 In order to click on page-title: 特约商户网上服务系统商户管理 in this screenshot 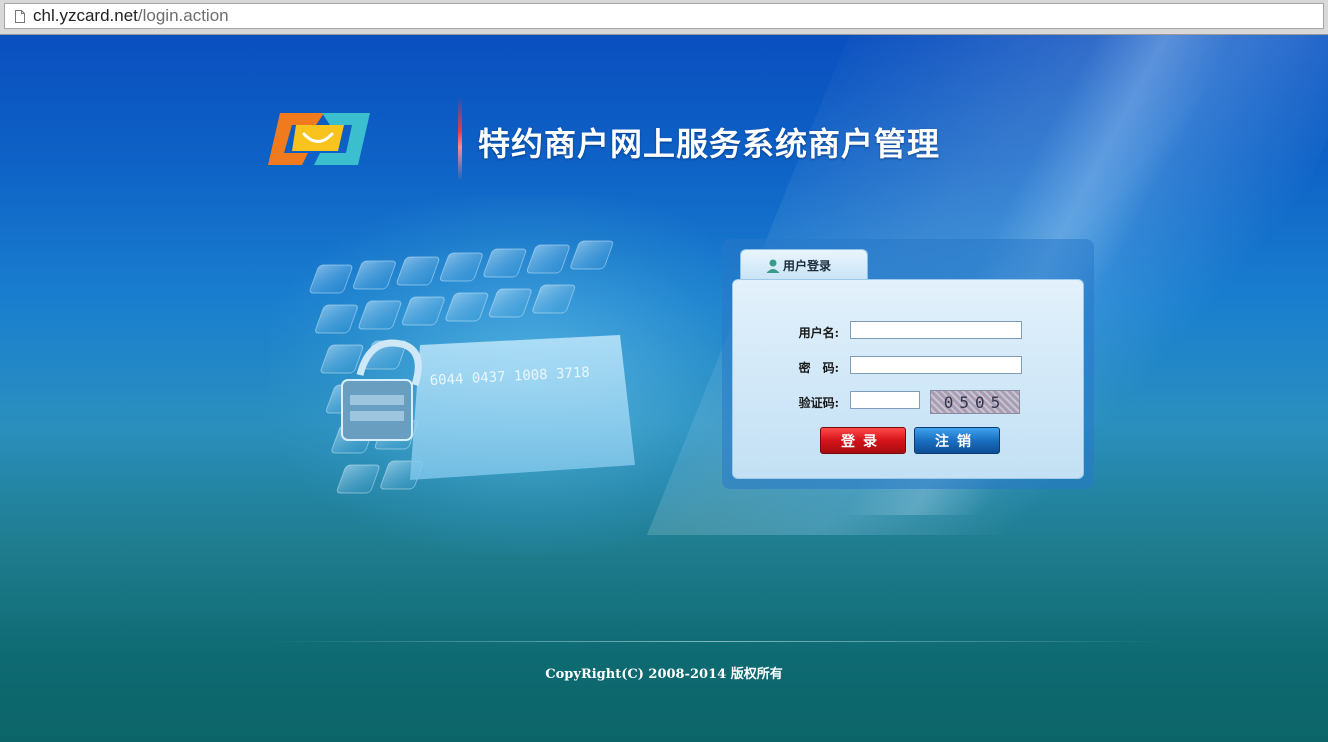, I will do `click(709, 144)`.